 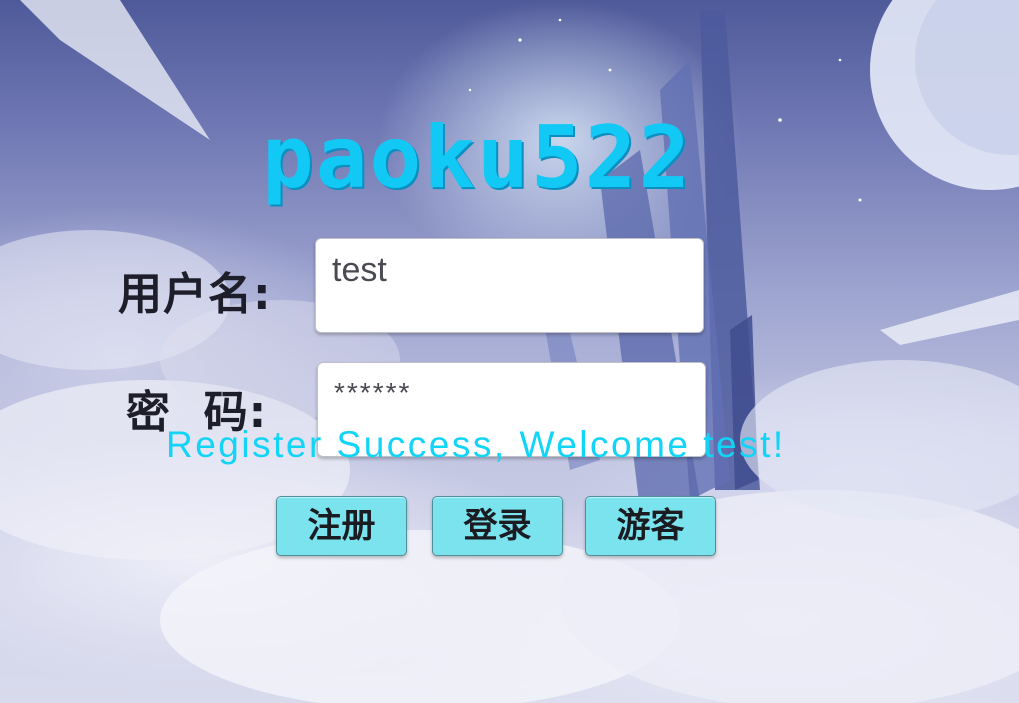 I want to click on username-label: 用户名:, so click(x=195, y=294).